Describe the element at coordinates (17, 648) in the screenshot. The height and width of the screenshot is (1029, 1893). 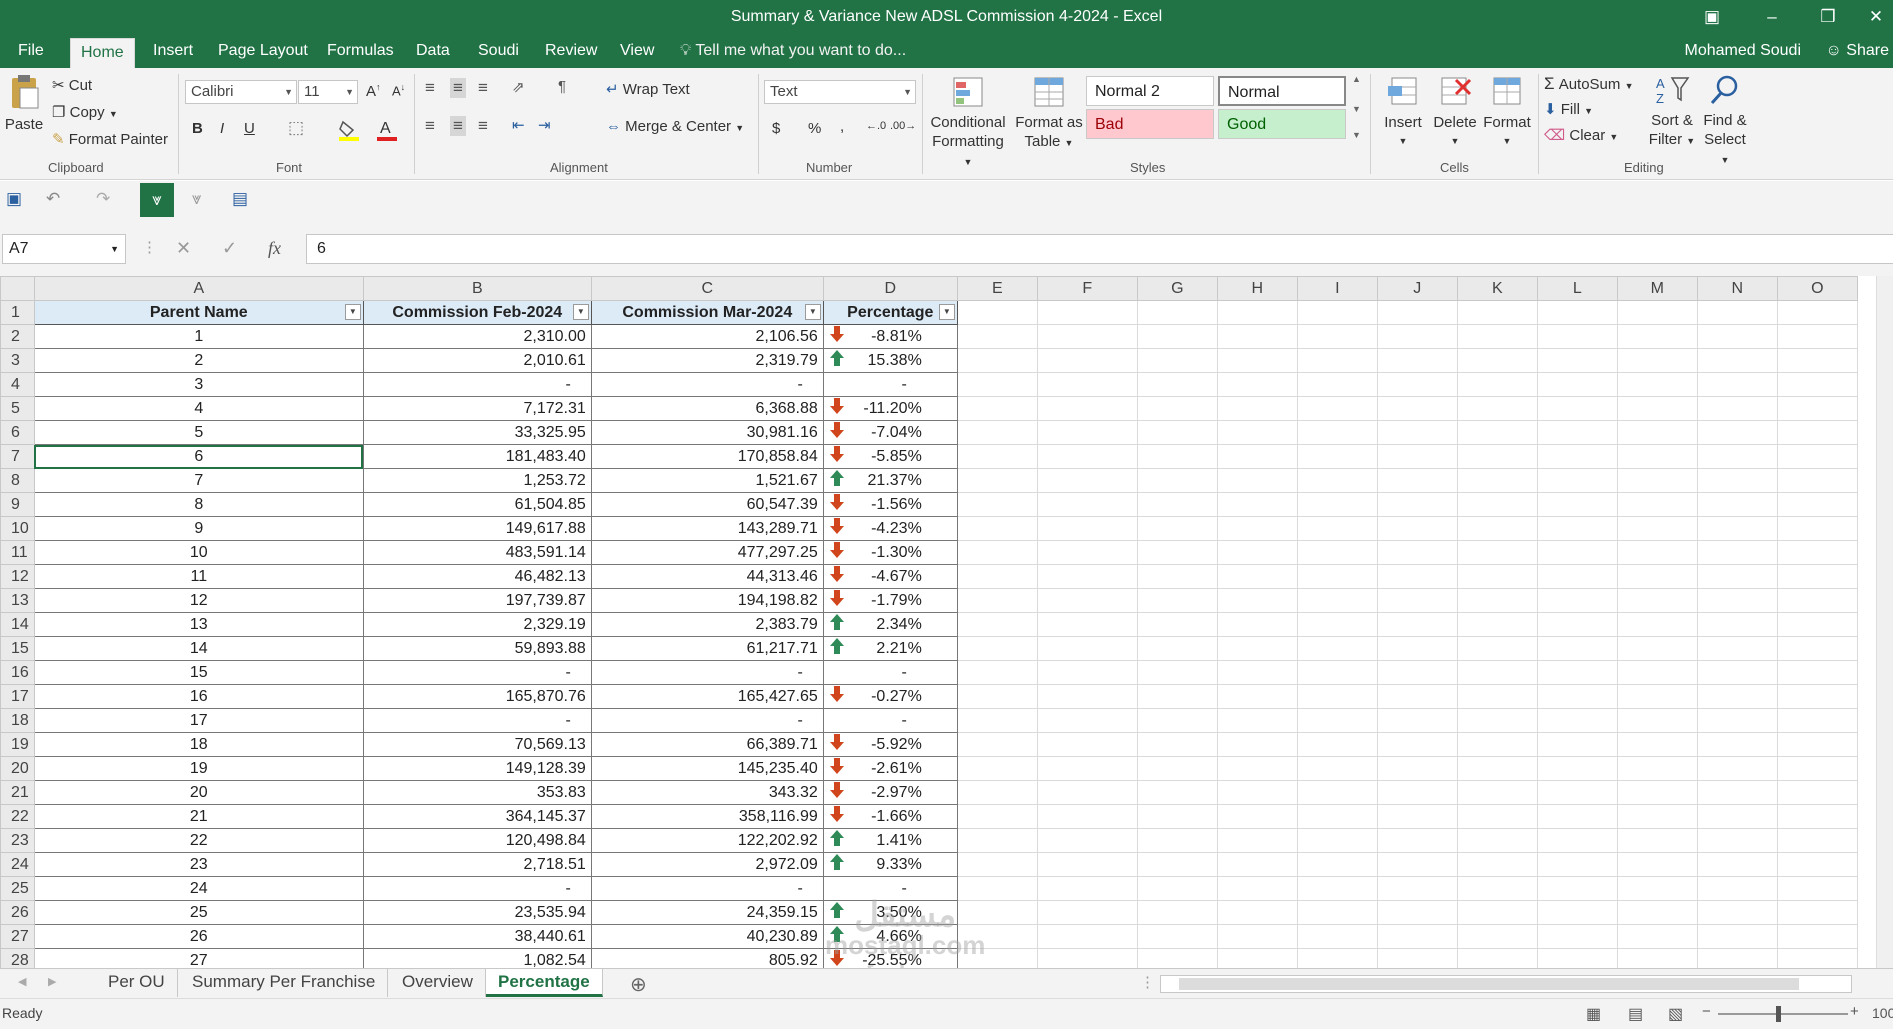
I see `row-header: 15` at that location.